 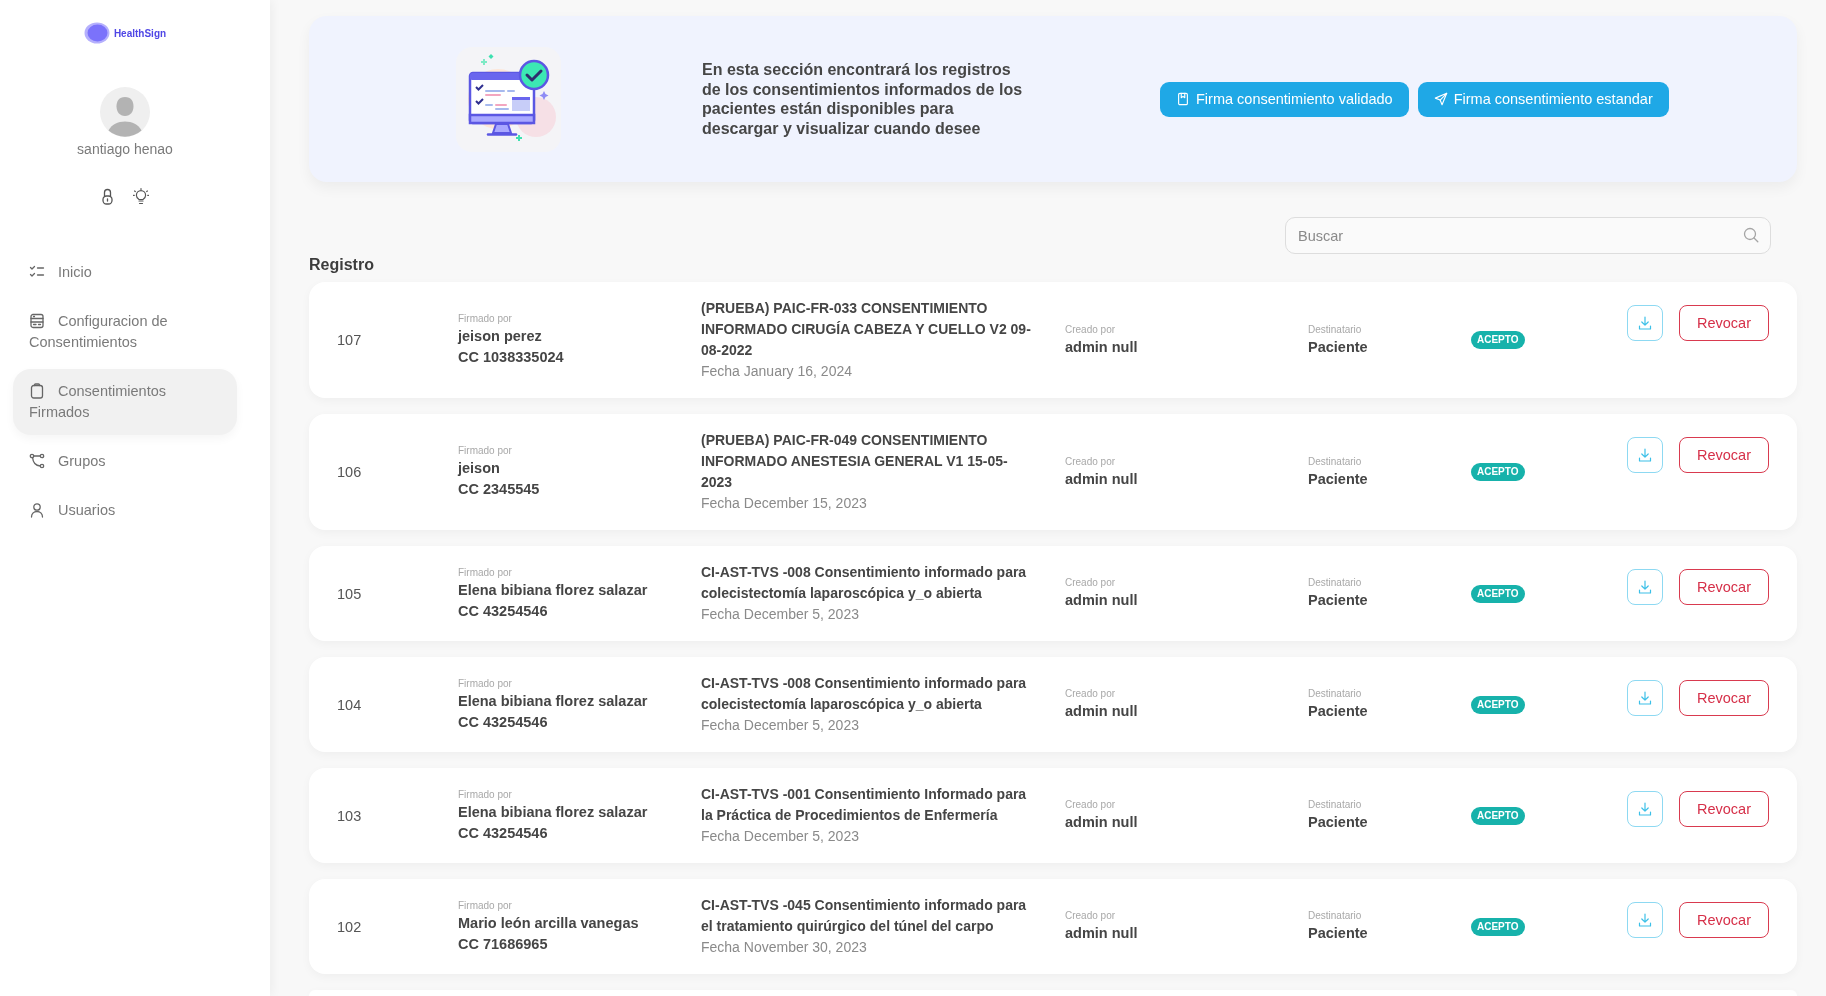 What do you see at coordinates (37, 461) in the screenshot?
I see `branch-icon` at bounding box center [37, 461].